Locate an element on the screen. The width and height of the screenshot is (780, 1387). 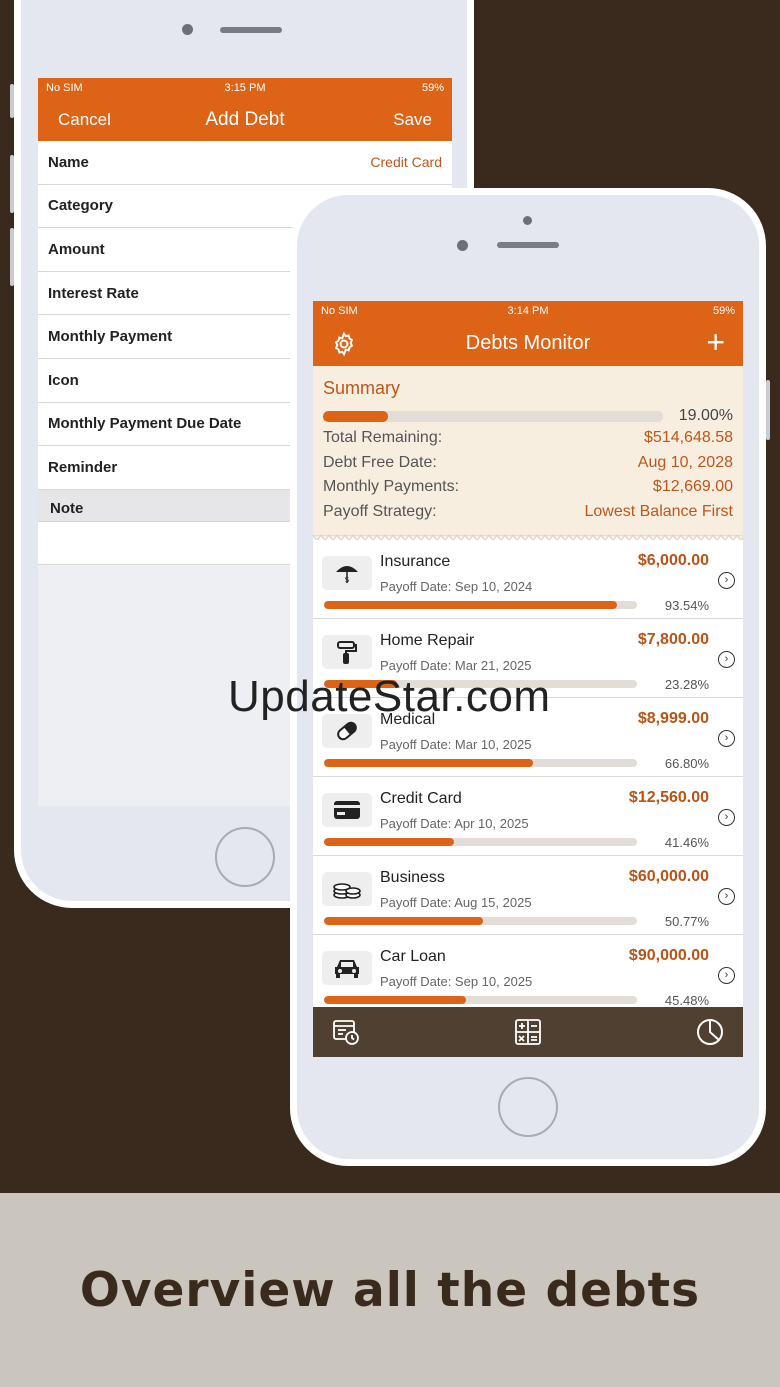
debt-amount: $90,000.00 is located at coordinates (668, 955).